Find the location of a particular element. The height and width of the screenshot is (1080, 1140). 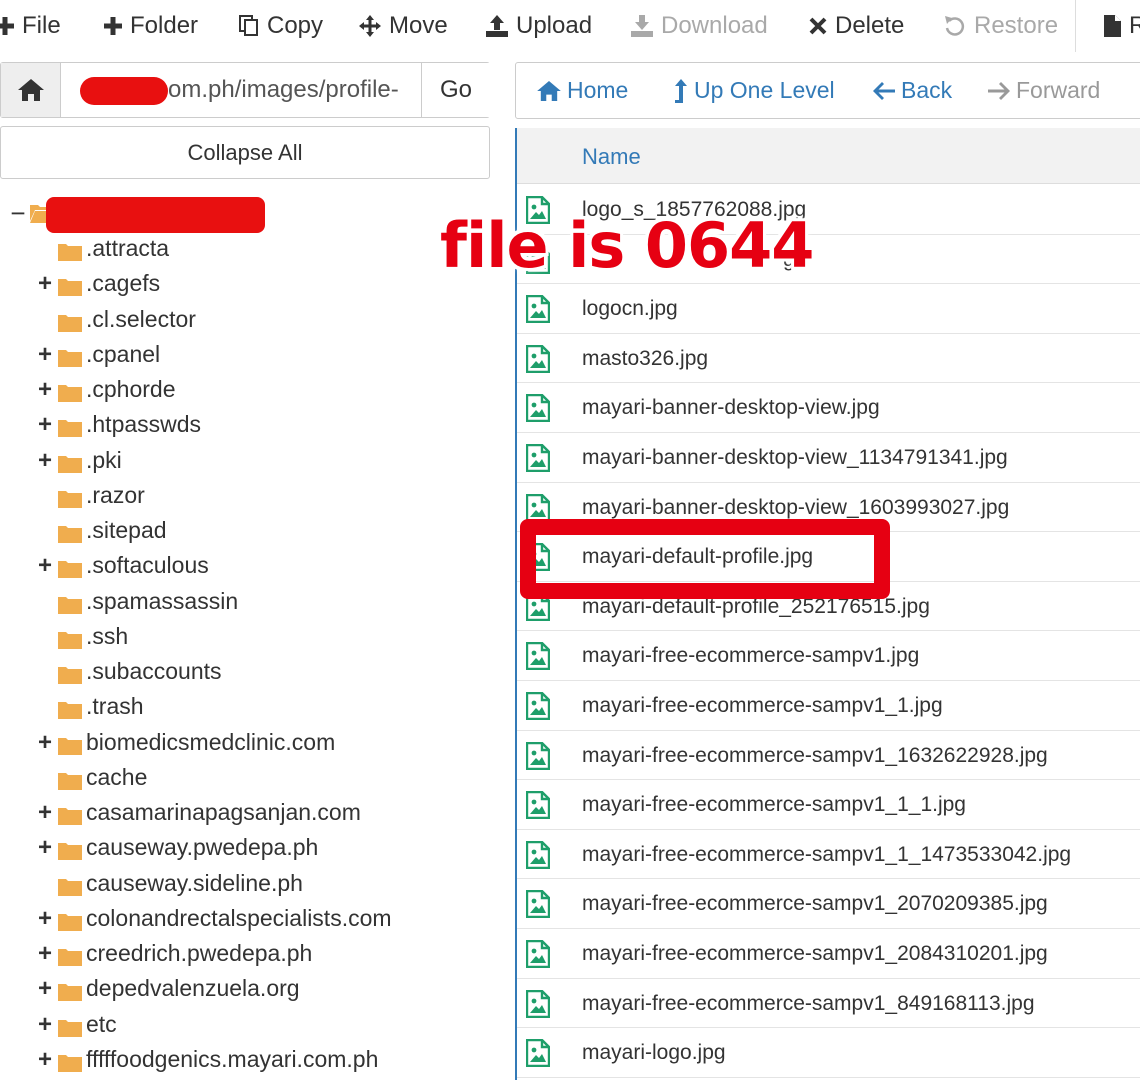

download-button: Download is located at coordinates (699, 26).